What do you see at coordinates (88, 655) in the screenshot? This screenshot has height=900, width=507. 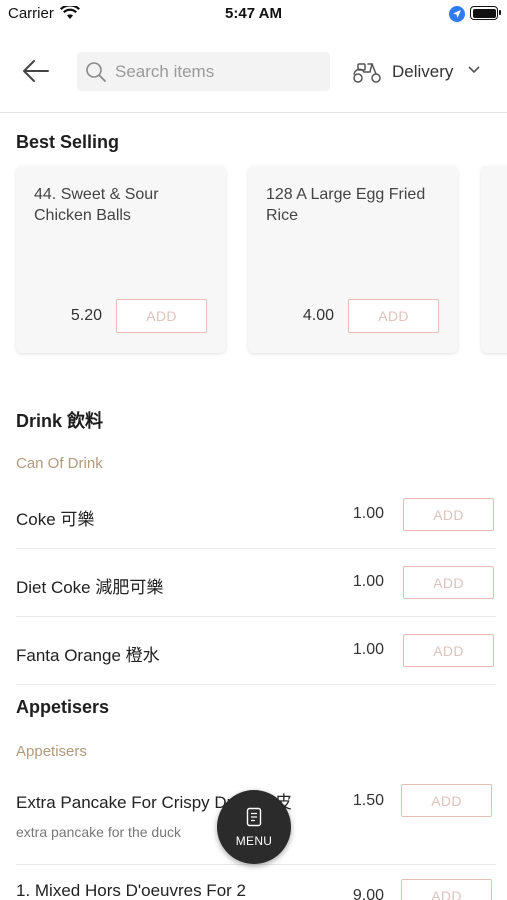 I see `item-name: Fanta Orange 橙水` at bounding box center [88, 655].